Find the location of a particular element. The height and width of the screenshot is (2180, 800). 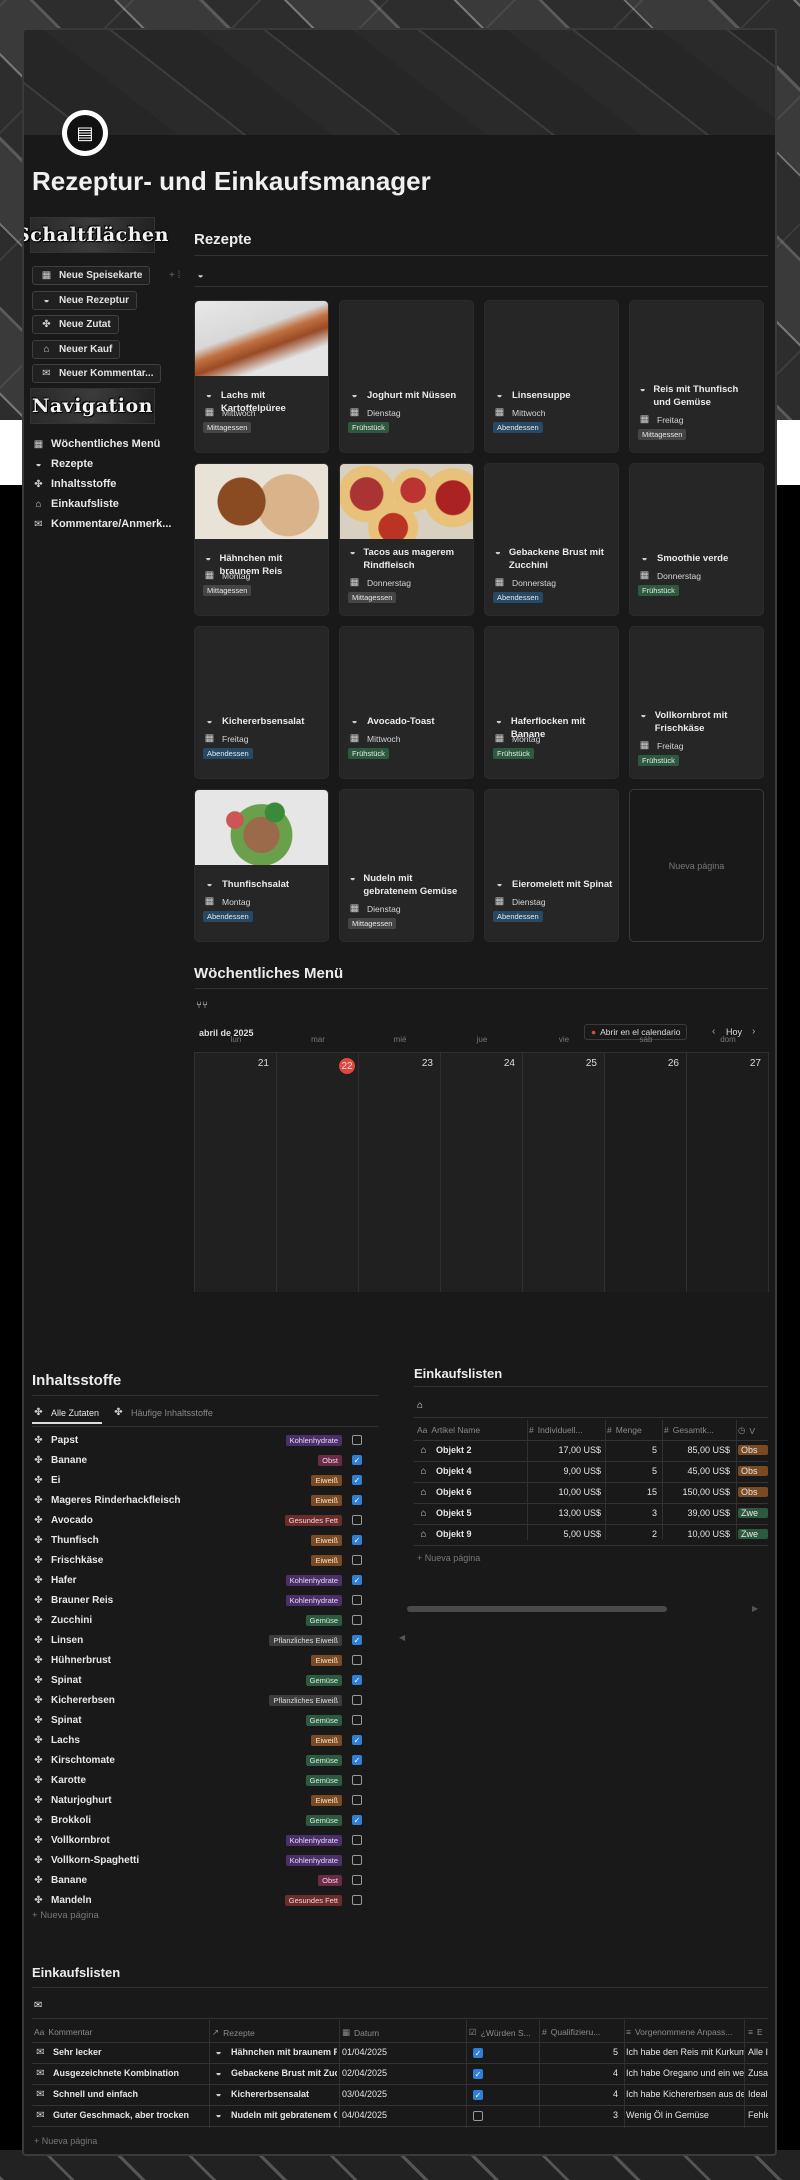

ingredient-row: ✤ Brokkoli Gemüse ✓ is located at coordinates (197, 1820).